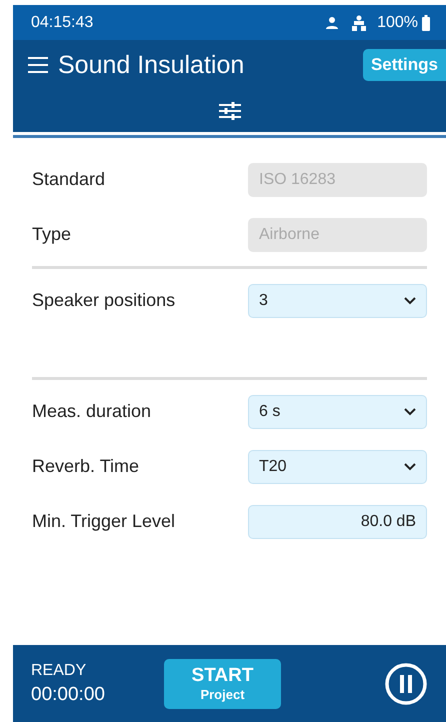 The width and height of the screenshot is (446, 722). I want to click on elapsed-time: 00:00:00, so click(68, 695).